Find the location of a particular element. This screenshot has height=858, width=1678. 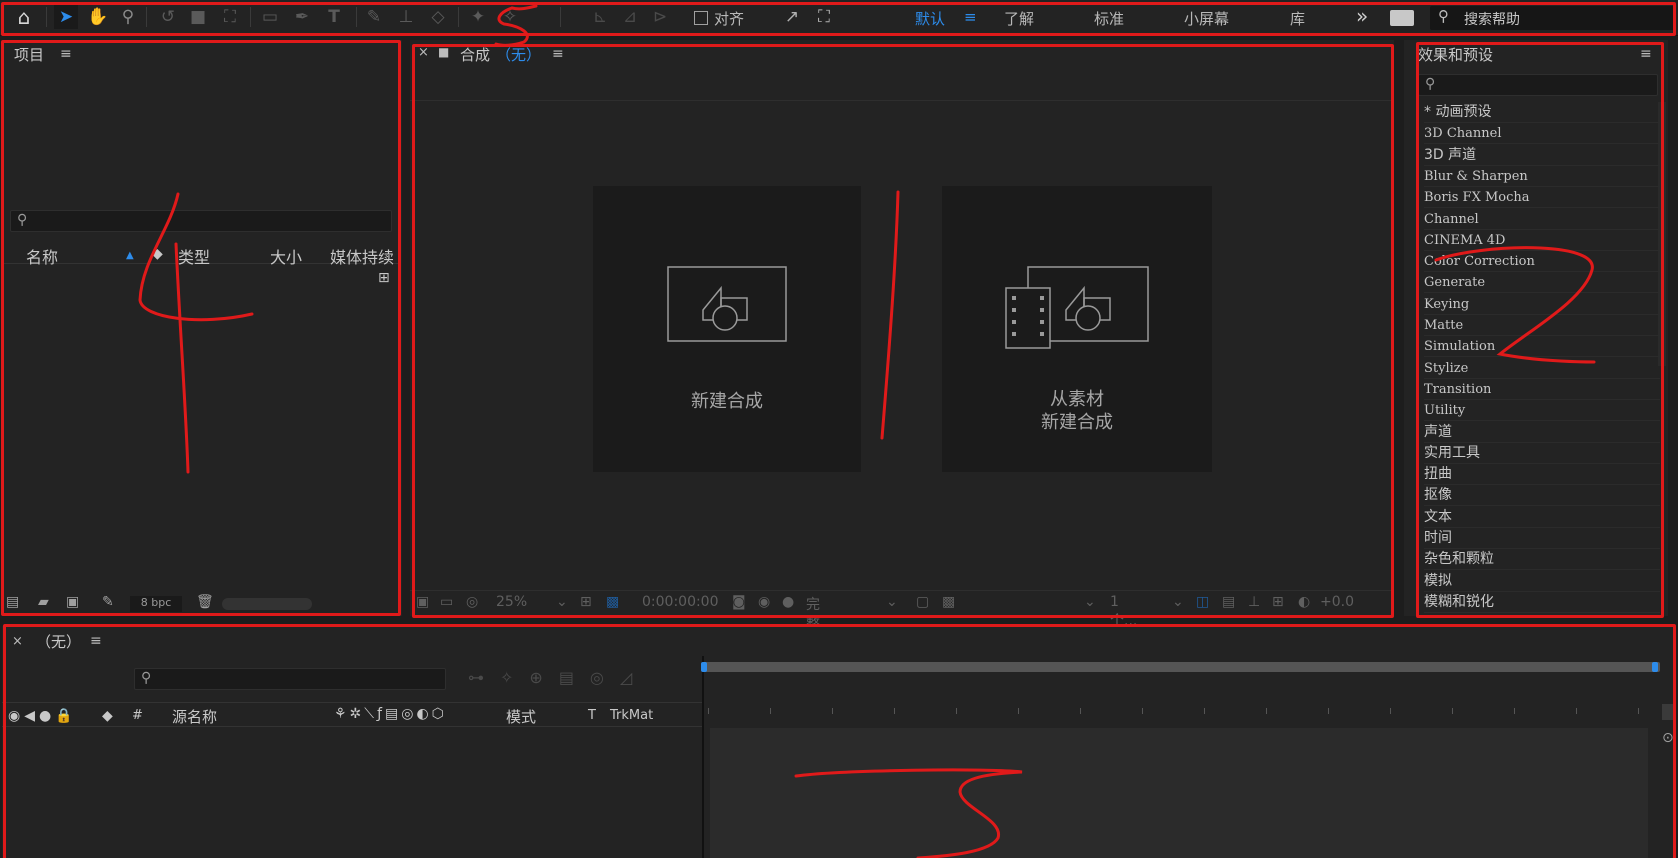

reset-exposure-icon: ◐ is located at coordinates (1304, 602).